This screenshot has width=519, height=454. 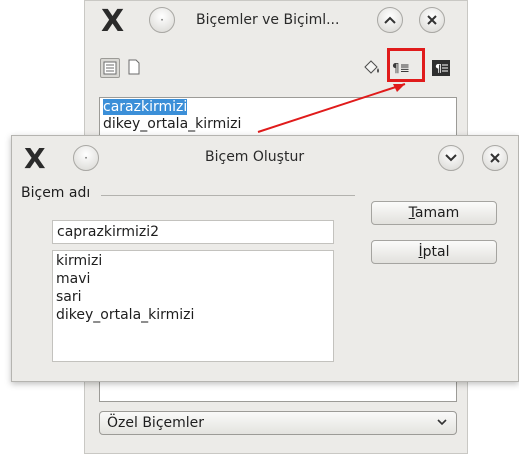 What do you see at coordinates (193, 232) in the screenshot?
I see `style-name-input` at bounding box center [193, 232].